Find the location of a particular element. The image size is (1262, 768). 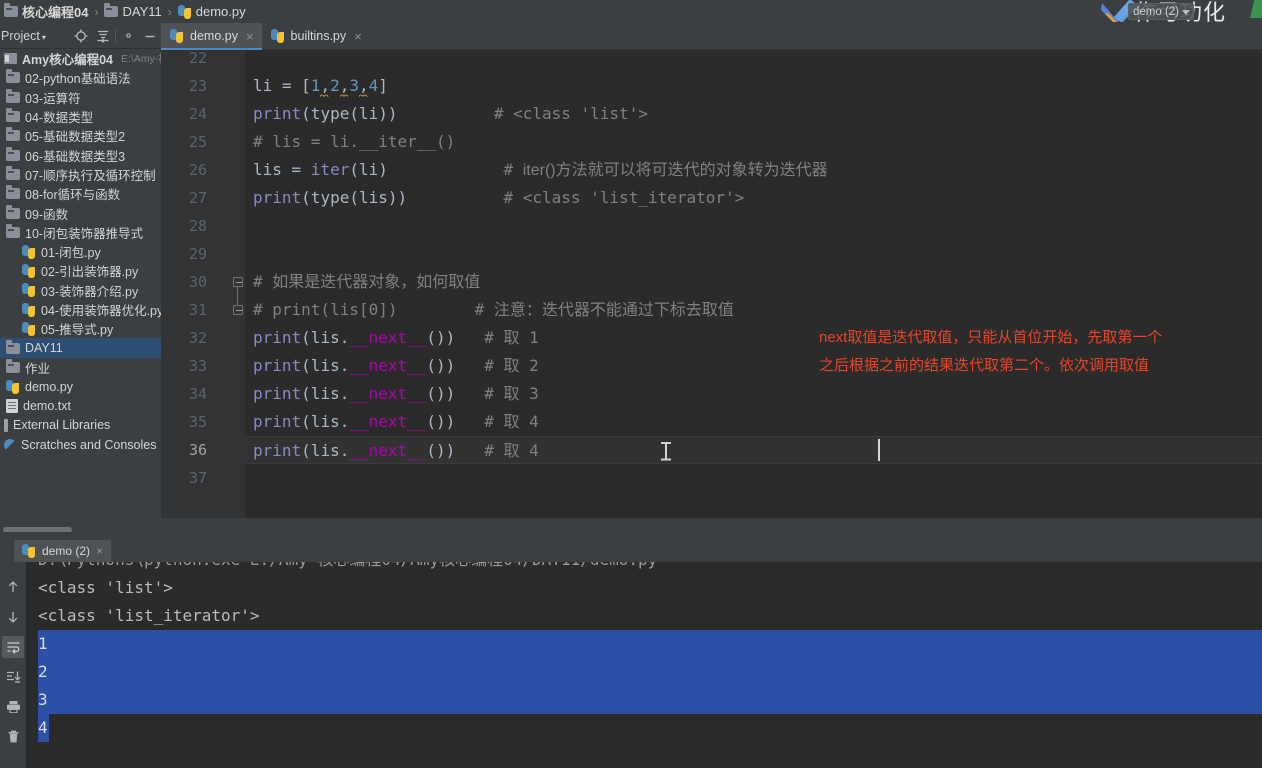

code-line-26: lis = iter(li) # iter()方法就可以将可迭代的对象转为迭代器 is located at coordinates (753, 170).